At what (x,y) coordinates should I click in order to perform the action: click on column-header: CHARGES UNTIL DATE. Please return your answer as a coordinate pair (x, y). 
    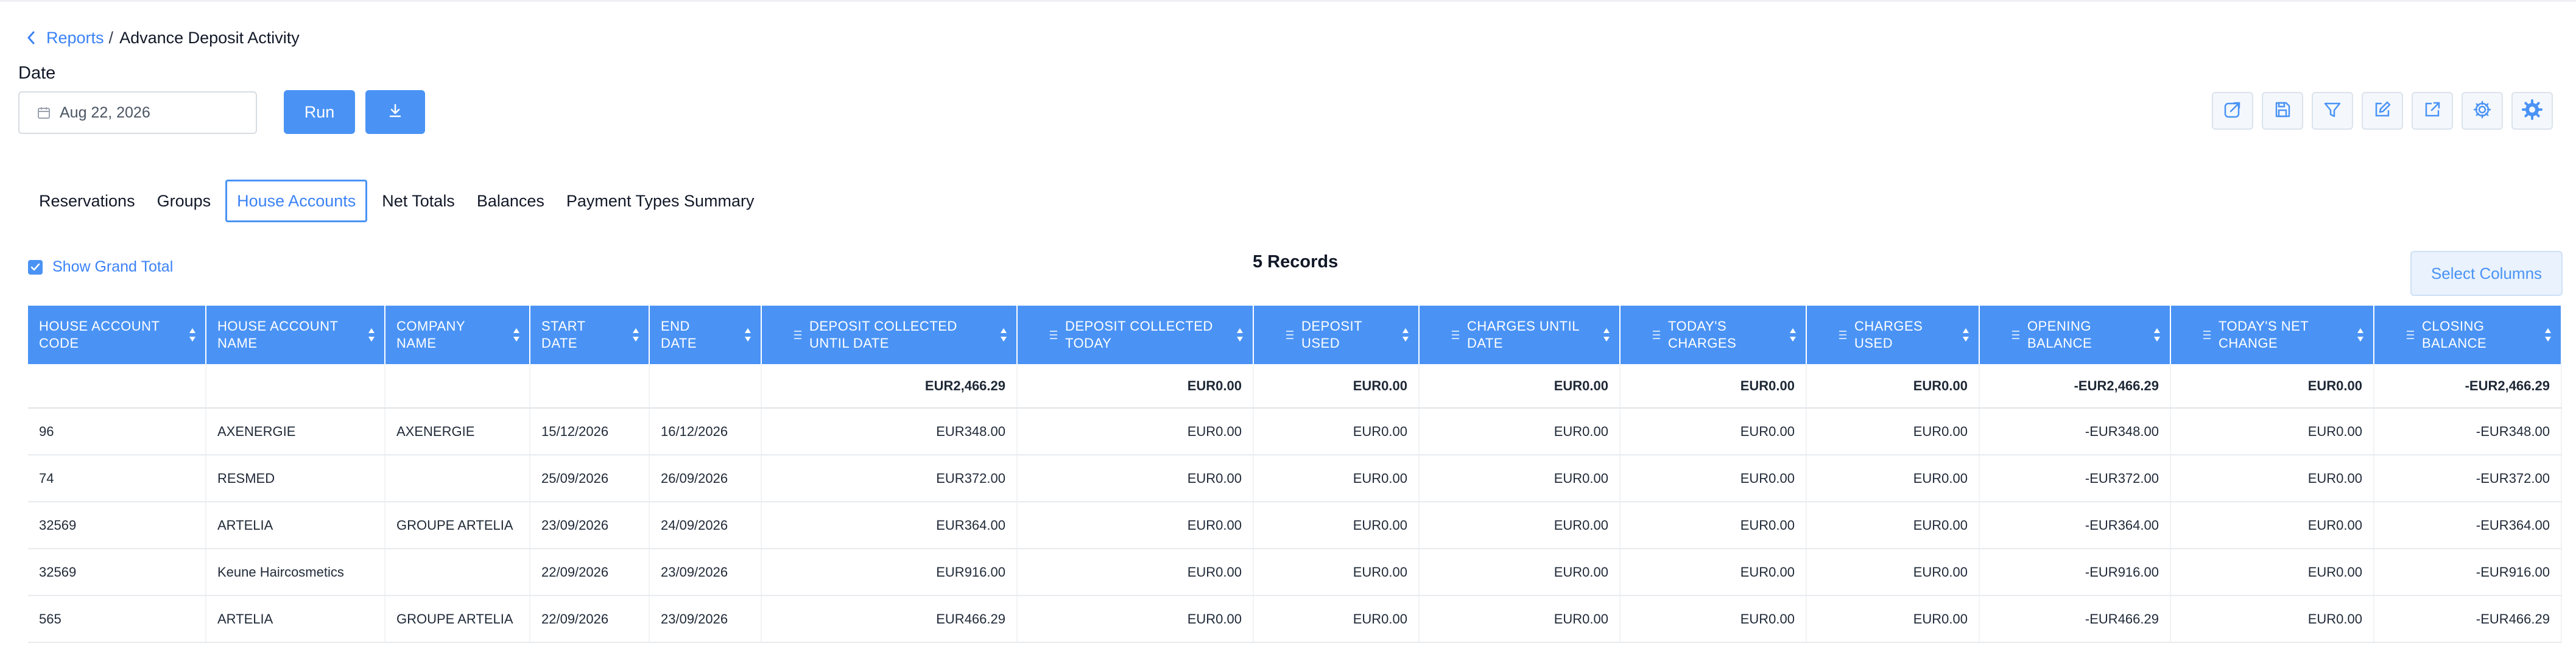
    Looking at the image, I should click on (1520, 335).